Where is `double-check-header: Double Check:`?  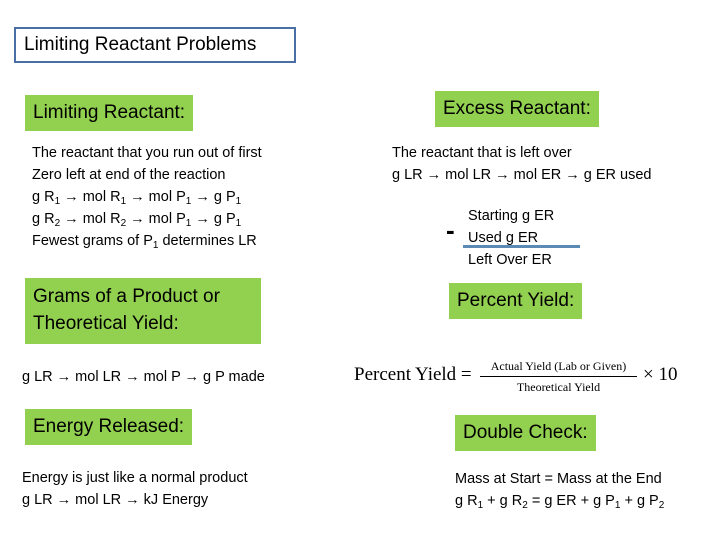
double-check-header: Double Check: is located at coordinates (525, 433).